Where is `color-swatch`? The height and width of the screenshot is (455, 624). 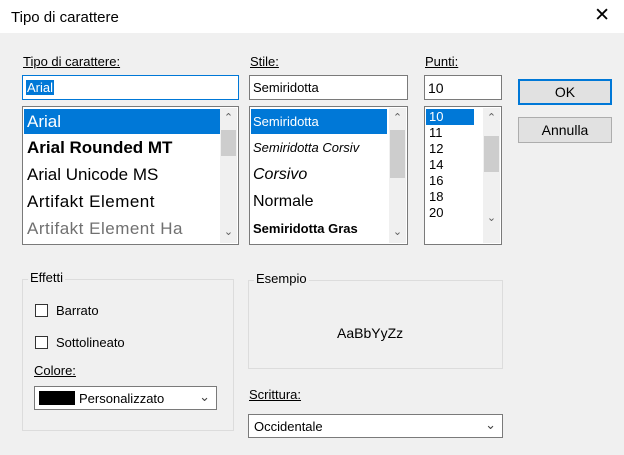 color-swatch is located at coordinates (57, 398).